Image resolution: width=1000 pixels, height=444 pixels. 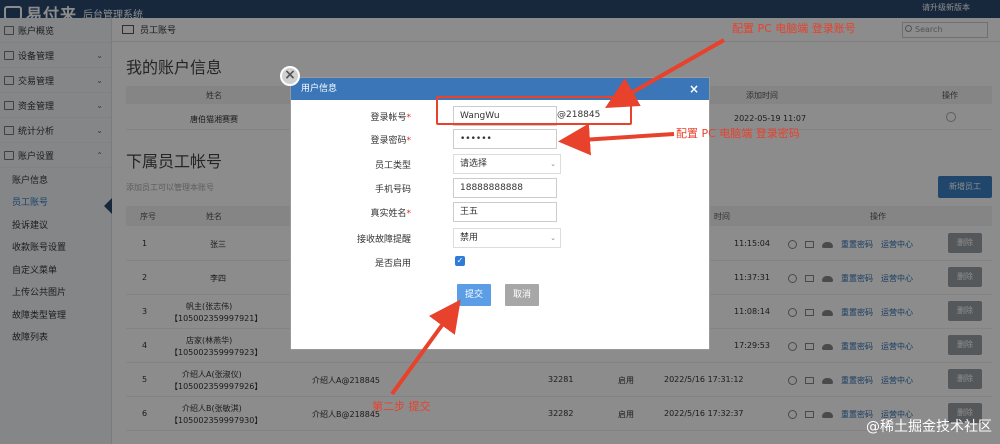 I want to click on staff-type-select: 请选择 ⌄, so click(x=507, y=164).